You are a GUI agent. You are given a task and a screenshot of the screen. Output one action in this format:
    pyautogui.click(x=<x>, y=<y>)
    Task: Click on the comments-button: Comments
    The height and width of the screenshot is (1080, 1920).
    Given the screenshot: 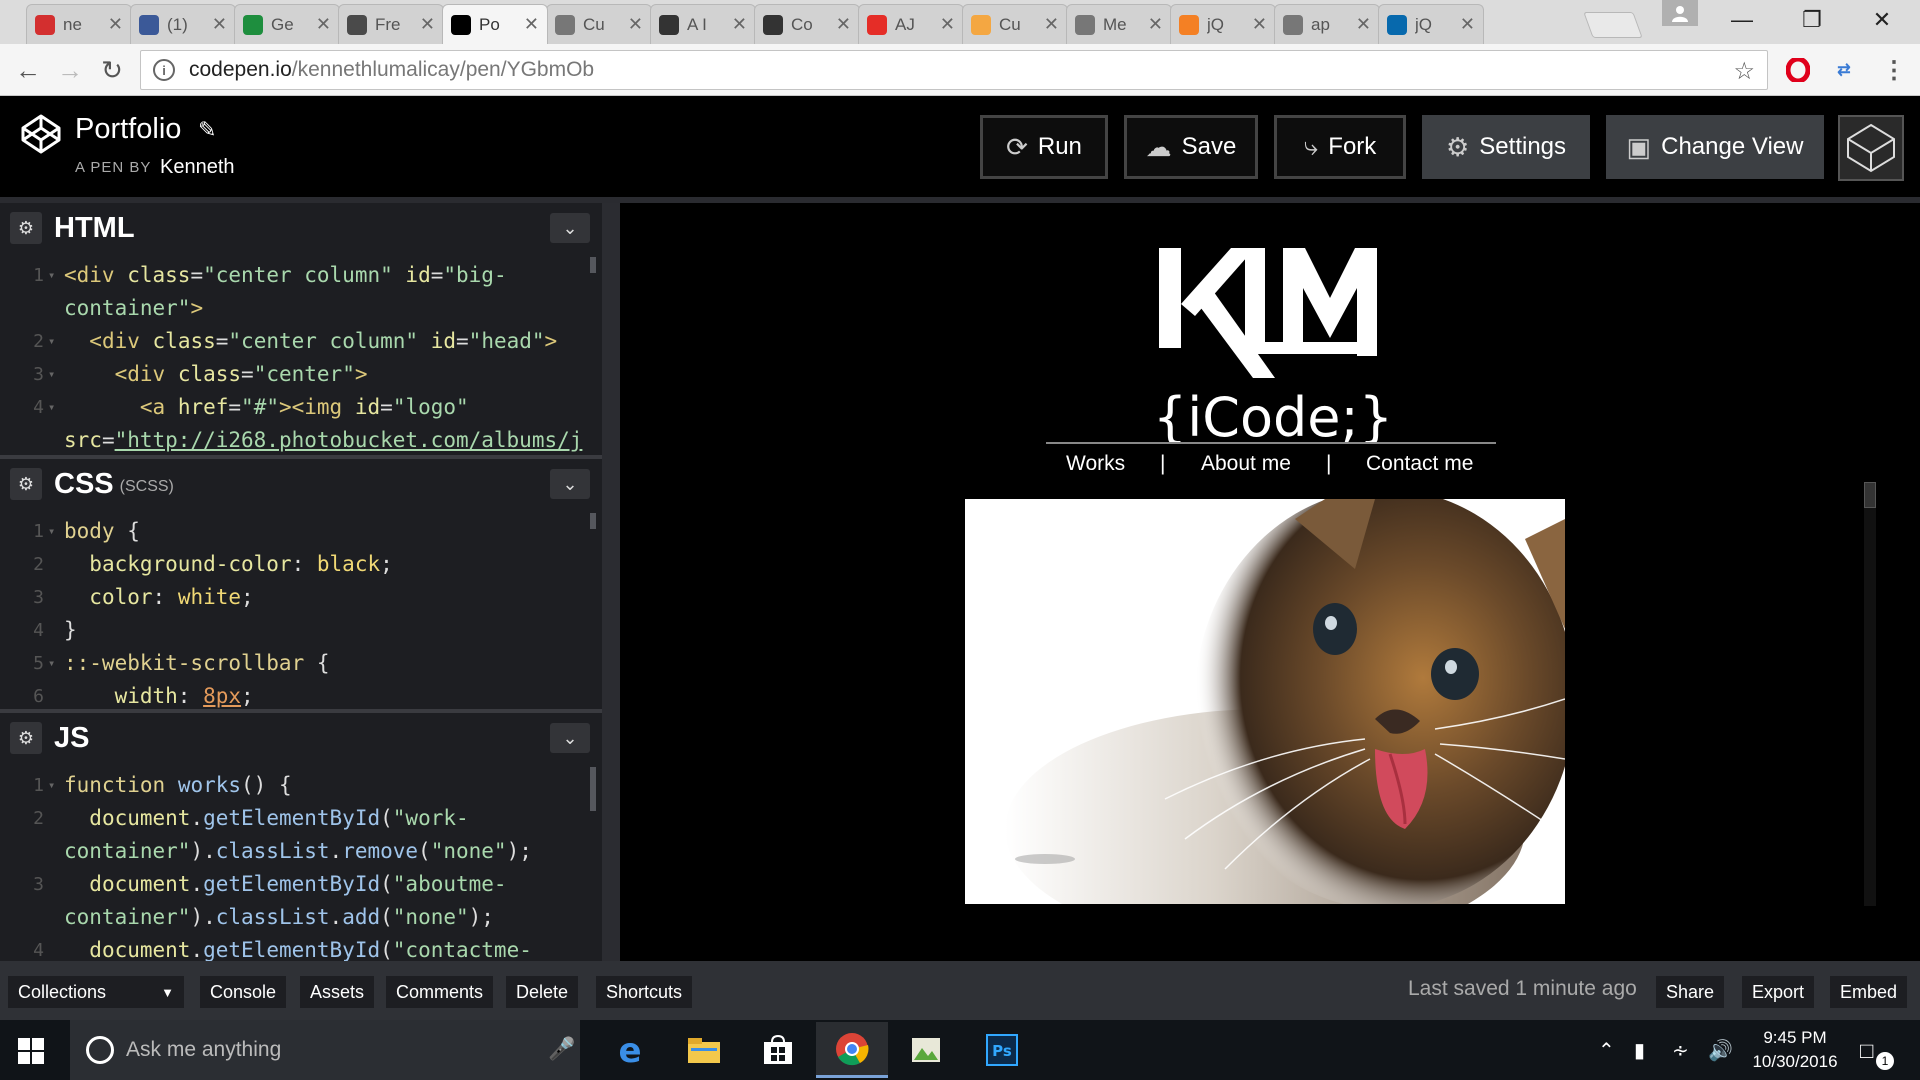 What is the action you would take?
    pyautogui.click(x=440, y=992)
    